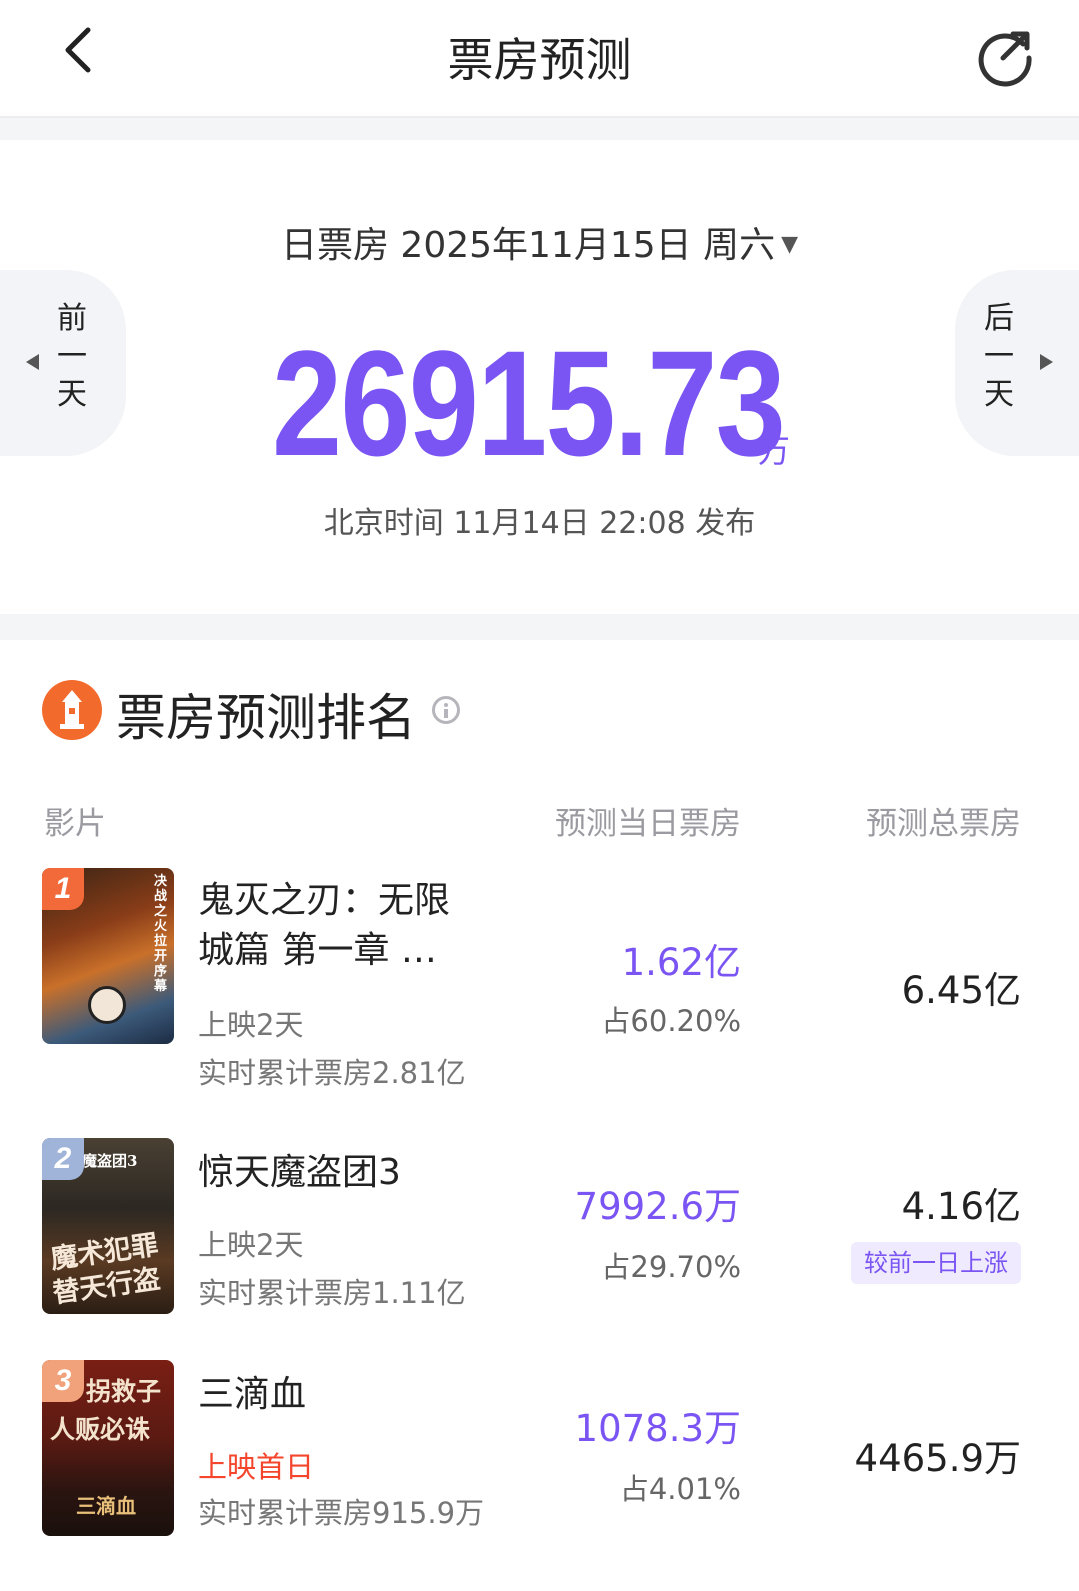 This screenshot has width=1079, height=1591. What do you see at coordinates (75, 824) in the screenshot?
I see `column-header-film: 影片` at bounding box center [75, 824].